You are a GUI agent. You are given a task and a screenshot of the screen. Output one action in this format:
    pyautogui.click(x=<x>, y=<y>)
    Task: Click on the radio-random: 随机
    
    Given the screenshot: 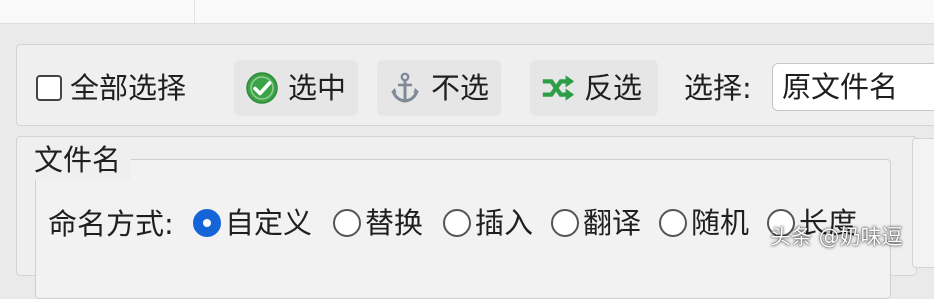 What is the action you would take?
    pyautogui.click(x=704, y=223)
    